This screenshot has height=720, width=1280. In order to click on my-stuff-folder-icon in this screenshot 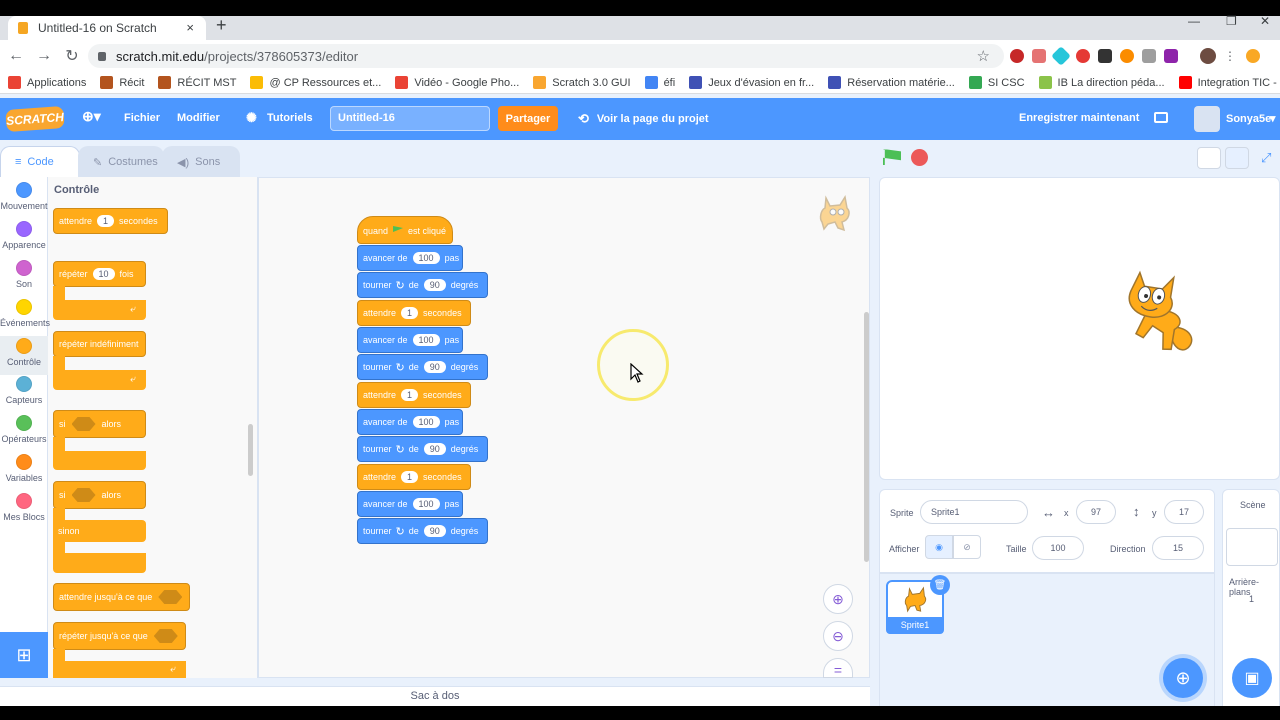, I will do `click(1161, 117)`.